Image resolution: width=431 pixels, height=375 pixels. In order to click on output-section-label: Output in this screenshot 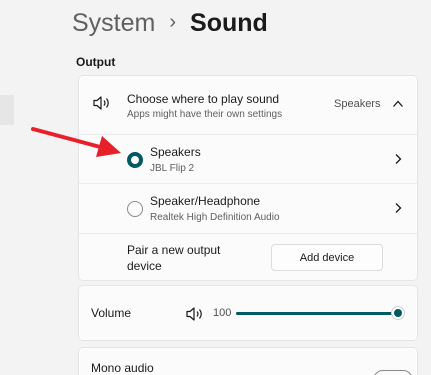, I will do `click(96, 62)`.